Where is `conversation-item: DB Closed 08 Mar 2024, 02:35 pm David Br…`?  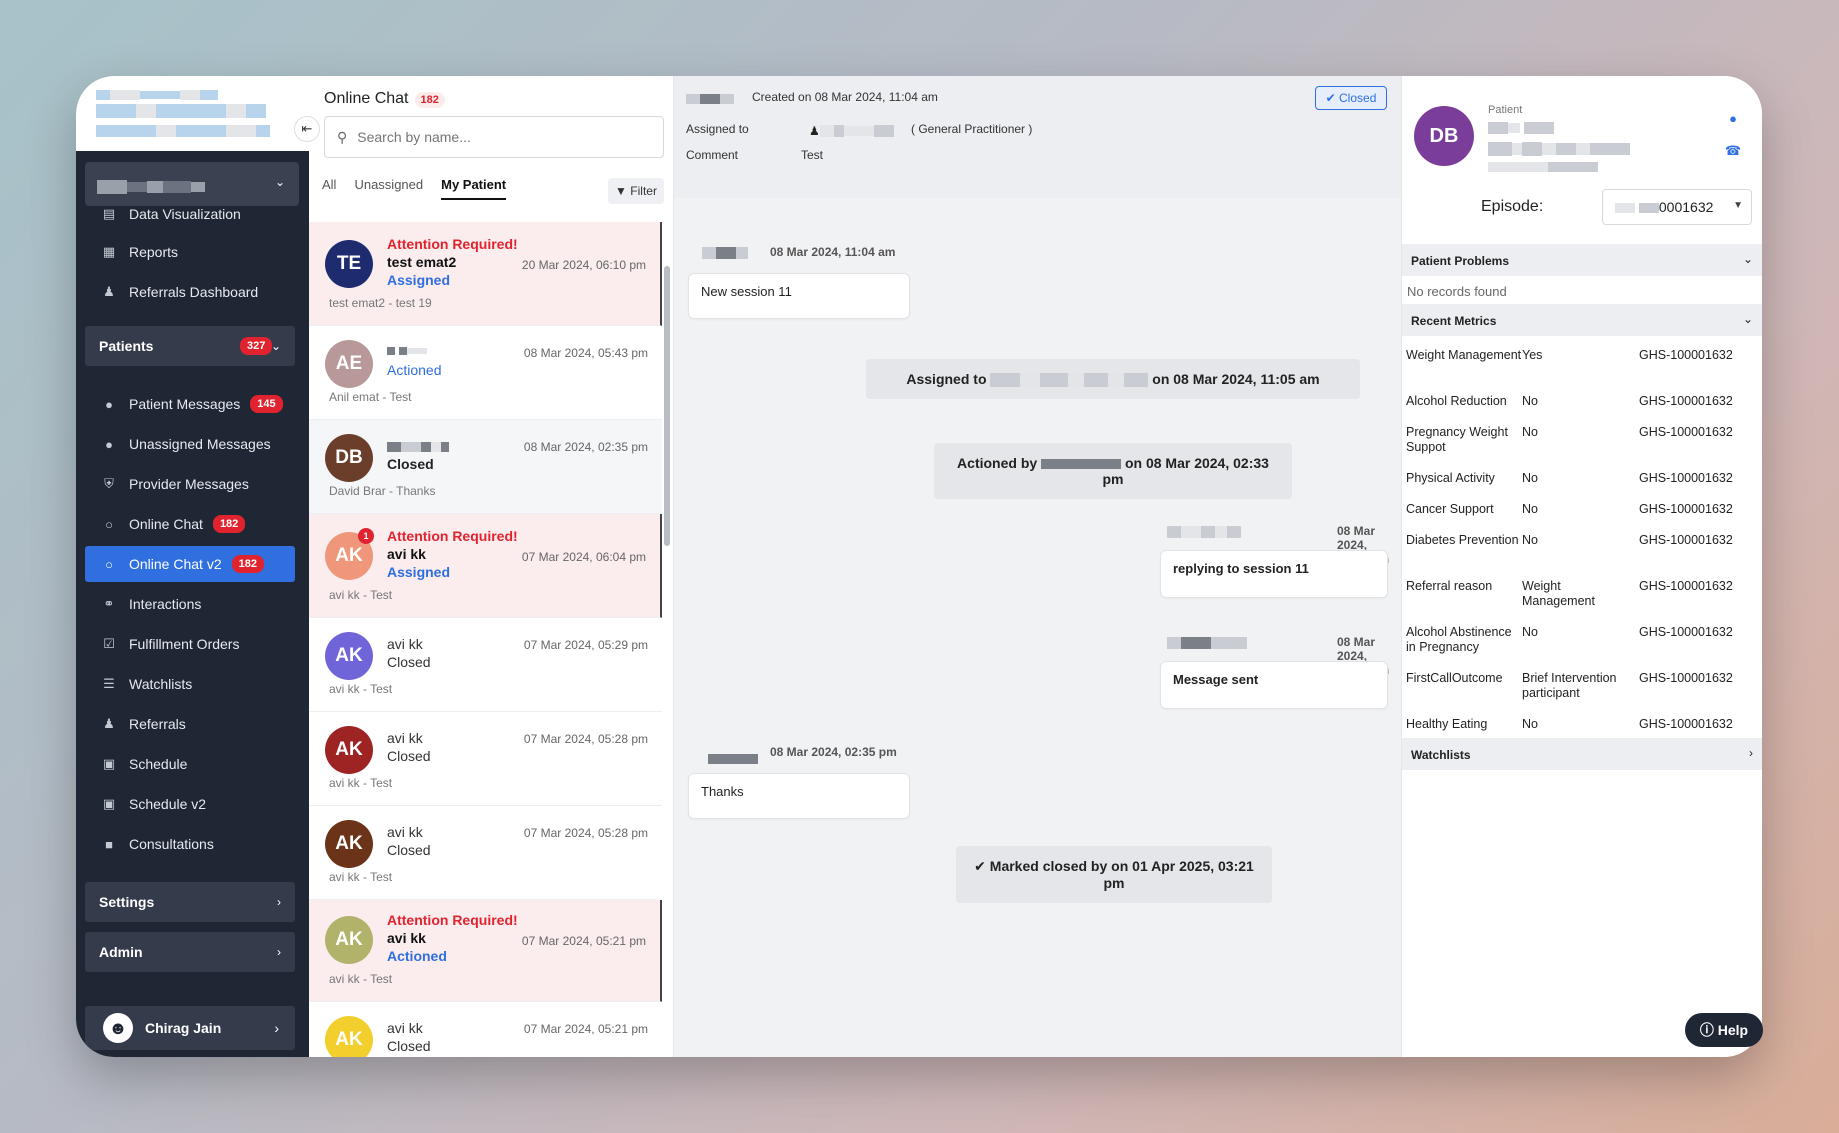
conversation-item: DB Closed 08 Mar 2024, 02:35 pm David Br… is located at coordinates (485, 467).